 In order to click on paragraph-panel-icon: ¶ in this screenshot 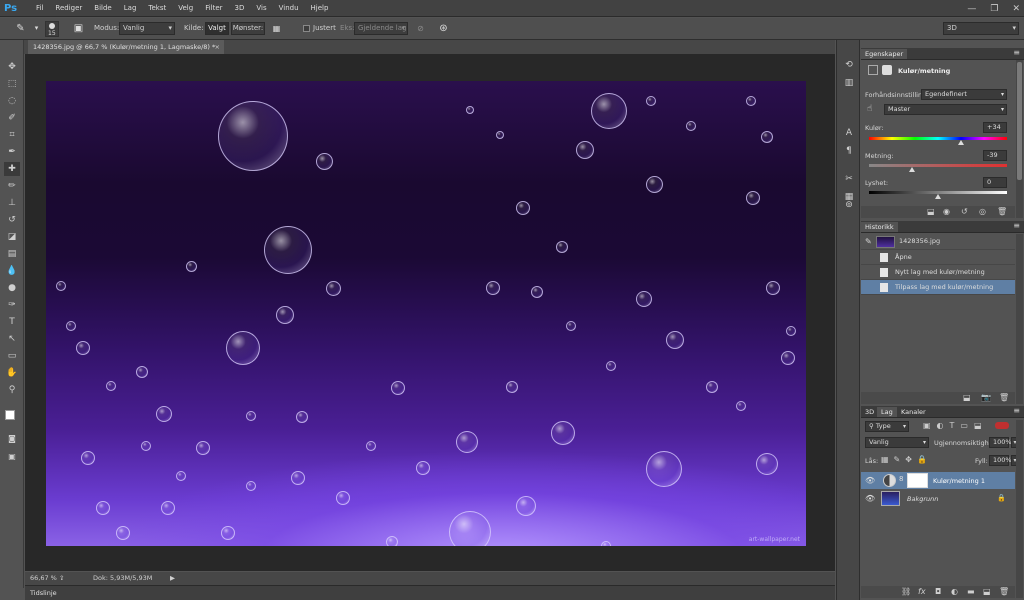, I will do `click(849, 151)`.